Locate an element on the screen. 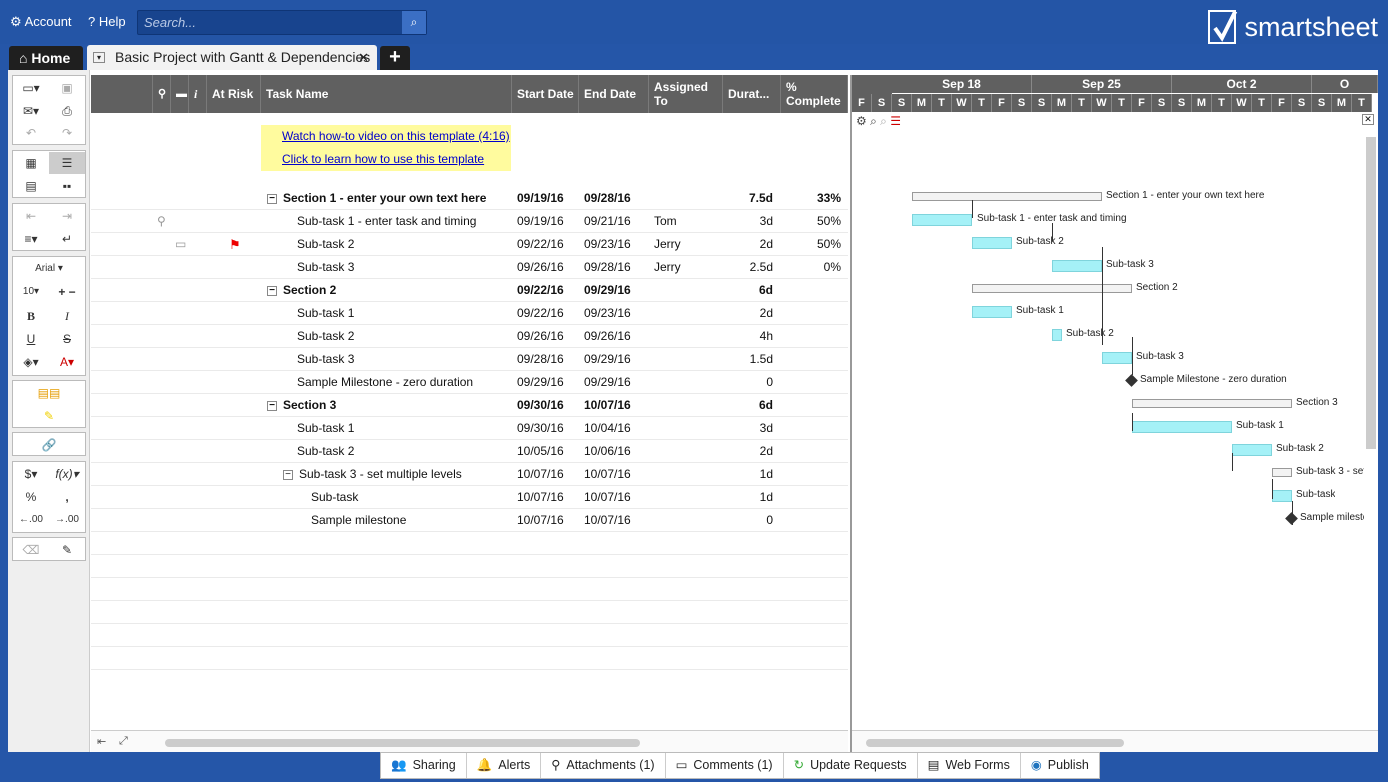 This screenshot has width=1388, height=782. highlight-icon: ✎ is located at coordinates (49, 416).